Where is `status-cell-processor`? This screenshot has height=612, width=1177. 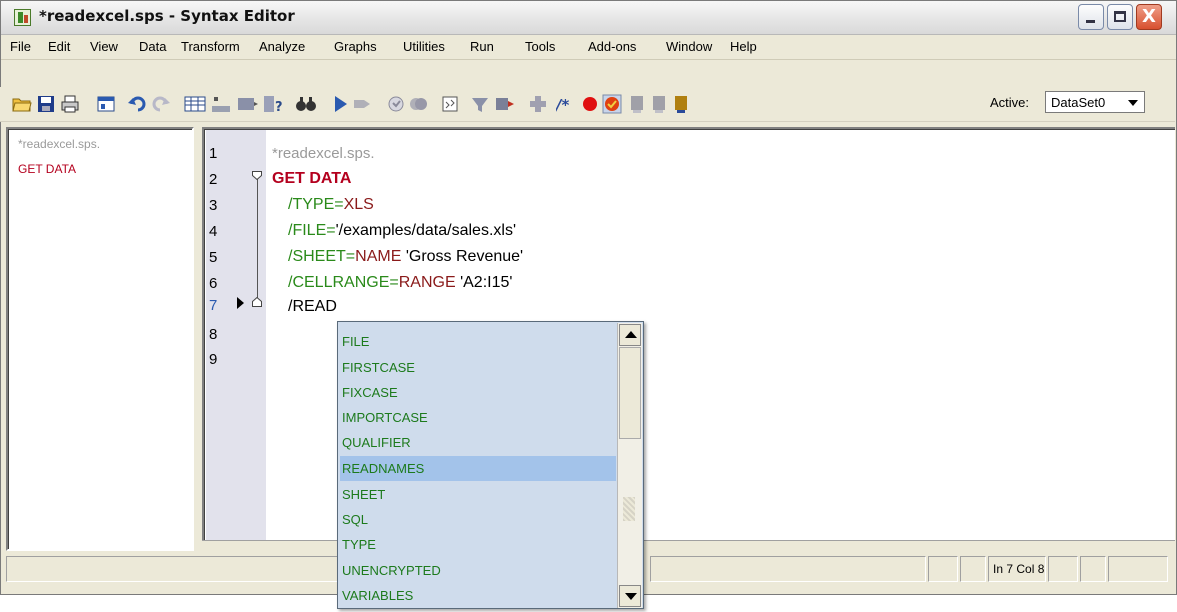
status-cell-processor is located at coordinates (172, 569).